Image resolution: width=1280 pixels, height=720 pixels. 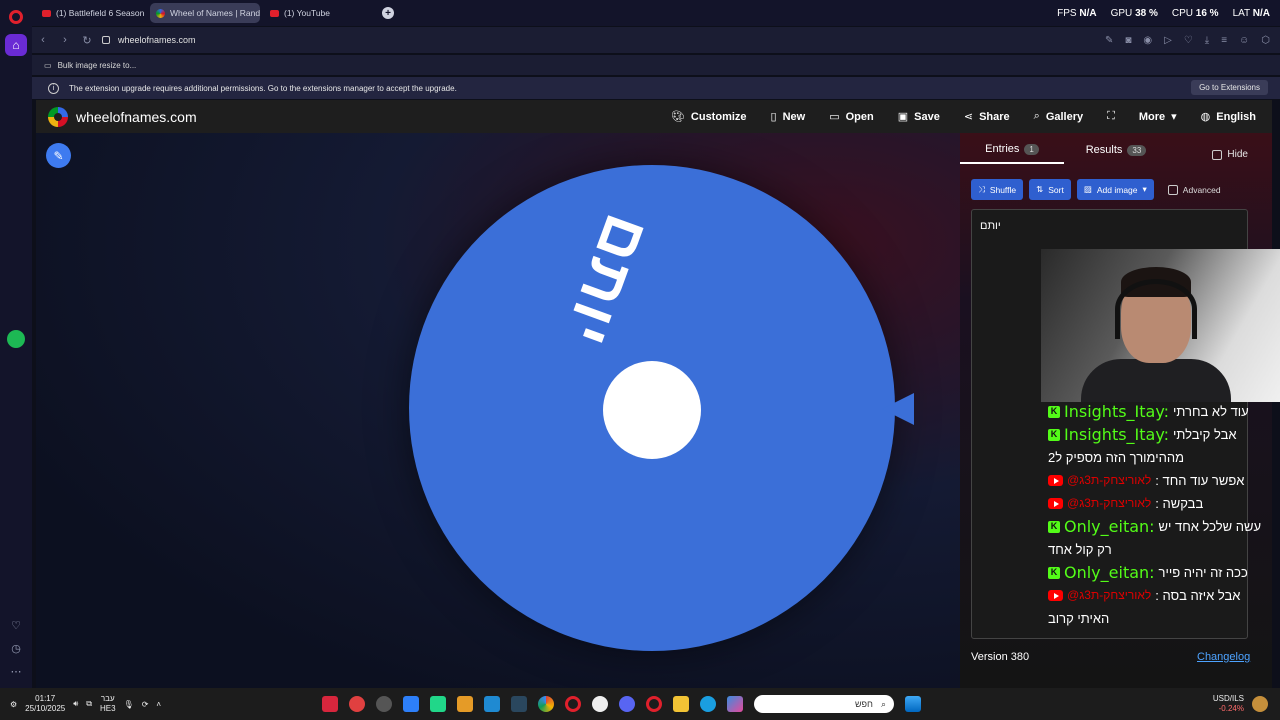 What do you see at coordinates (1152, 116) in the screenshot?
I see `more-label: More` at bounding box center [1152, 116].